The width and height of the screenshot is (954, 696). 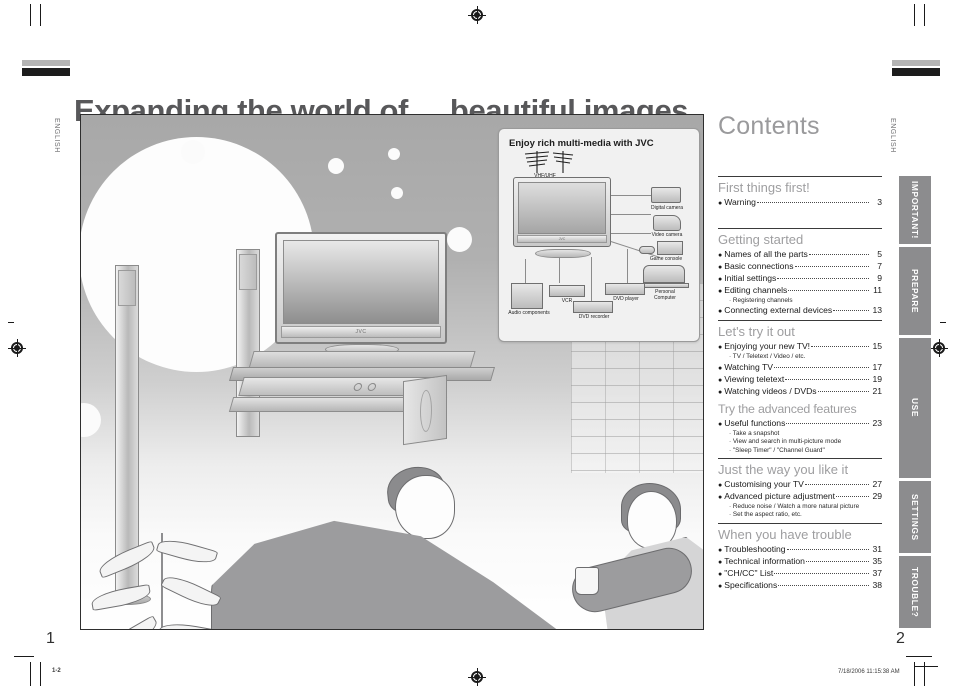 I want to click on toc-entry: ● Names of all the parts 5, so click(x=800, y=255).